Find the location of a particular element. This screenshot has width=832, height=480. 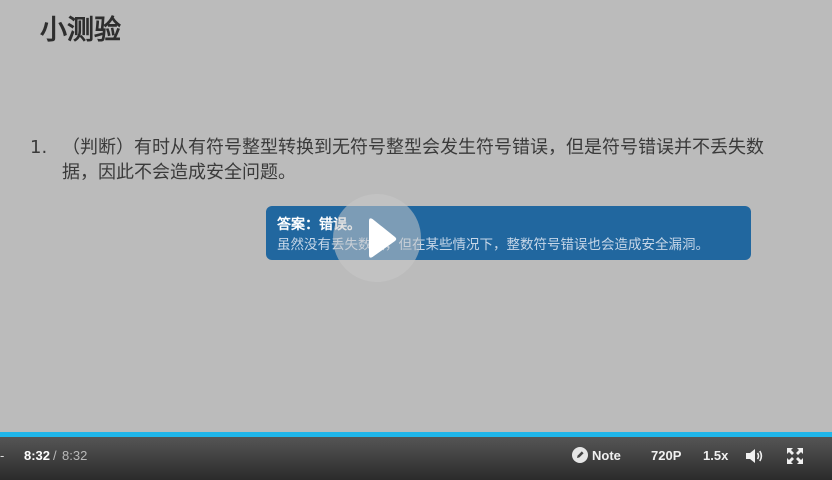

play-button is located at coordinates (377, 238).